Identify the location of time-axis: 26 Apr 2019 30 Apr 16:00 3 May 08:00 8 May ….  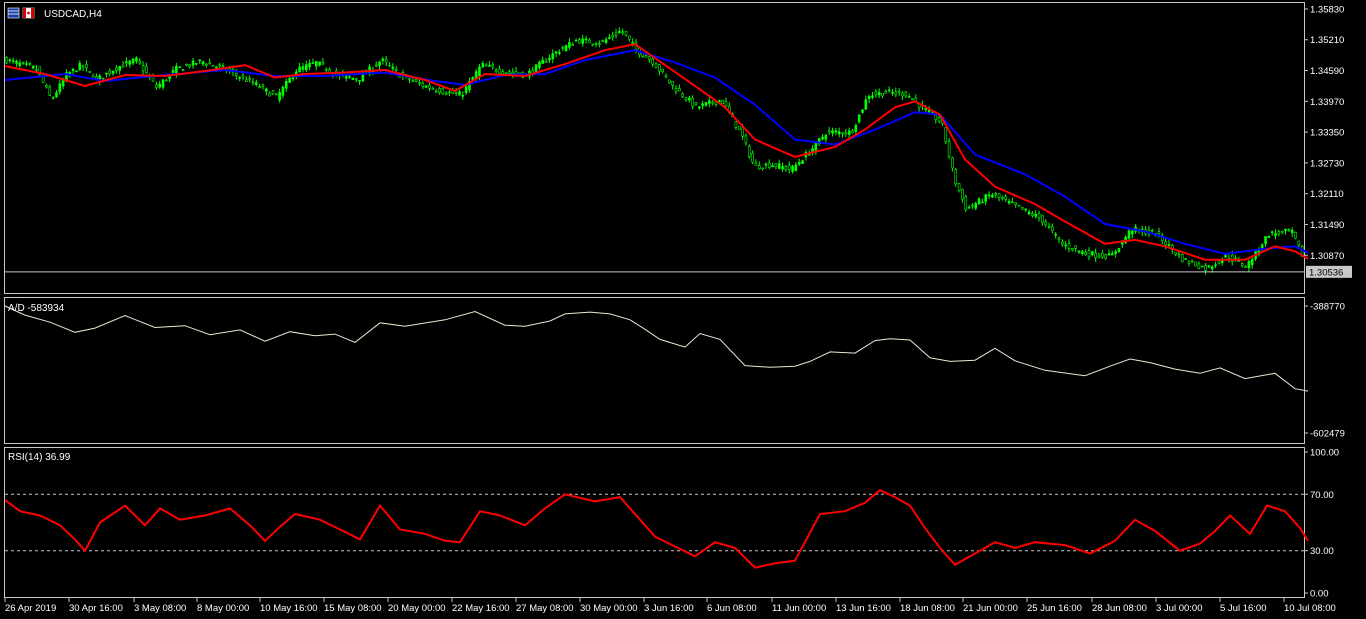
(670, 605).